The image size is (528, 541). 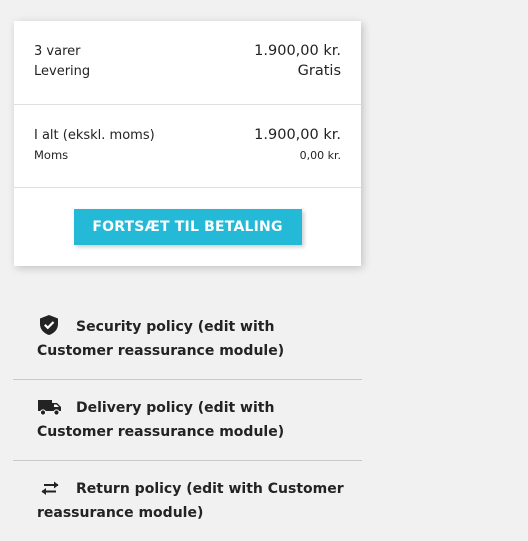 I want to click on shield-check-icon, so click(x=50, y=324).